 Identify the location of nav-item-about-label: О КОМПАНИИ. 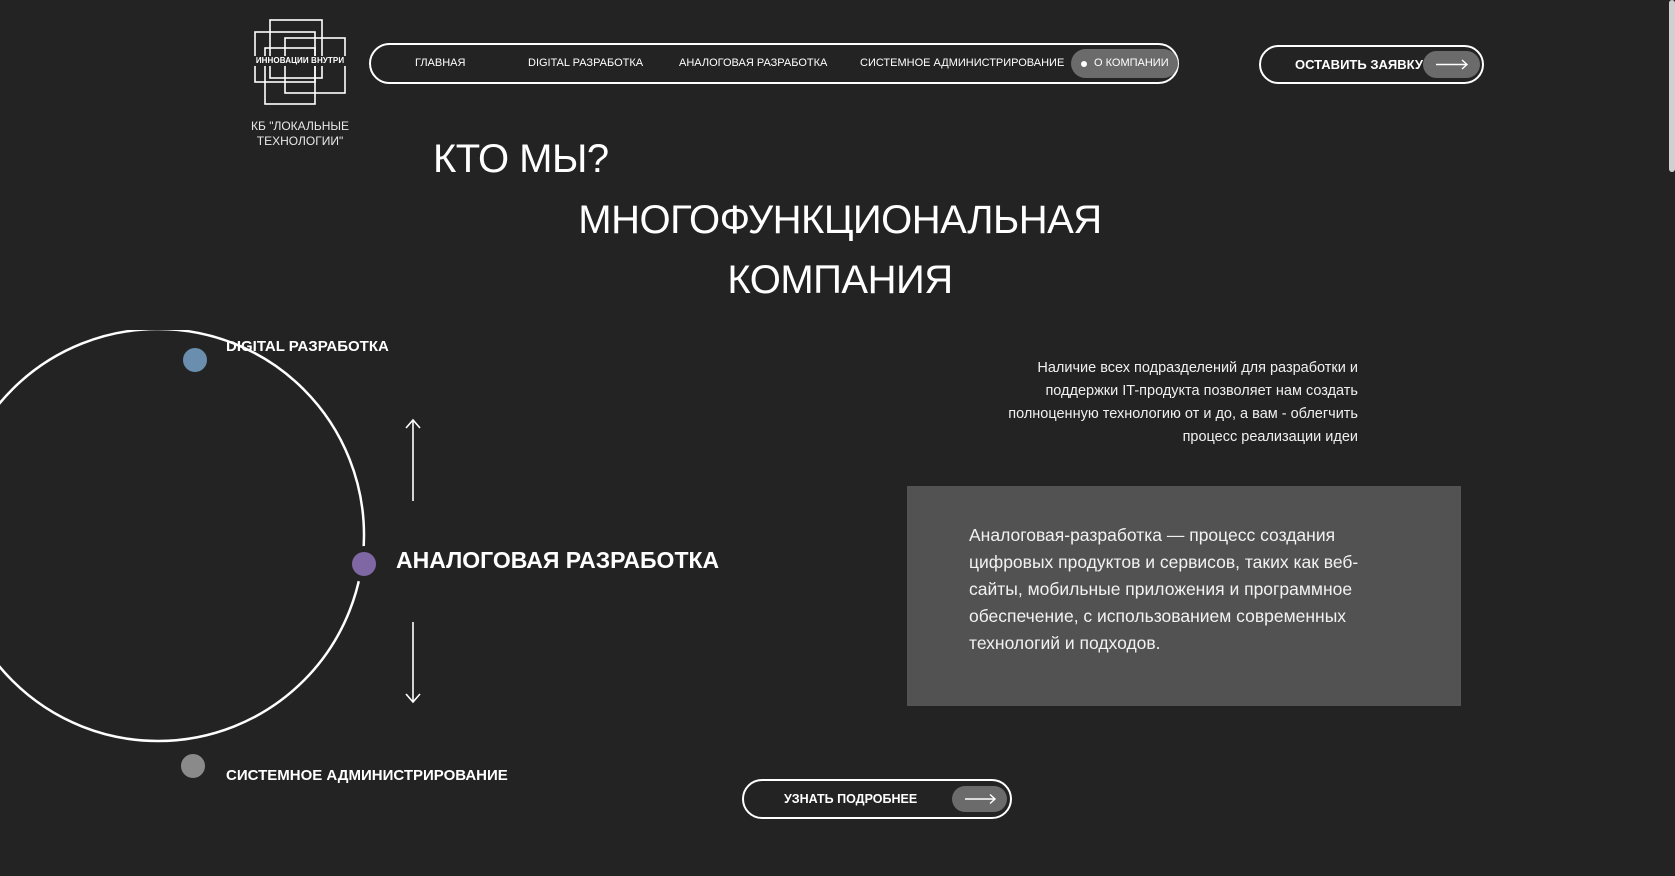
(1131, 63).